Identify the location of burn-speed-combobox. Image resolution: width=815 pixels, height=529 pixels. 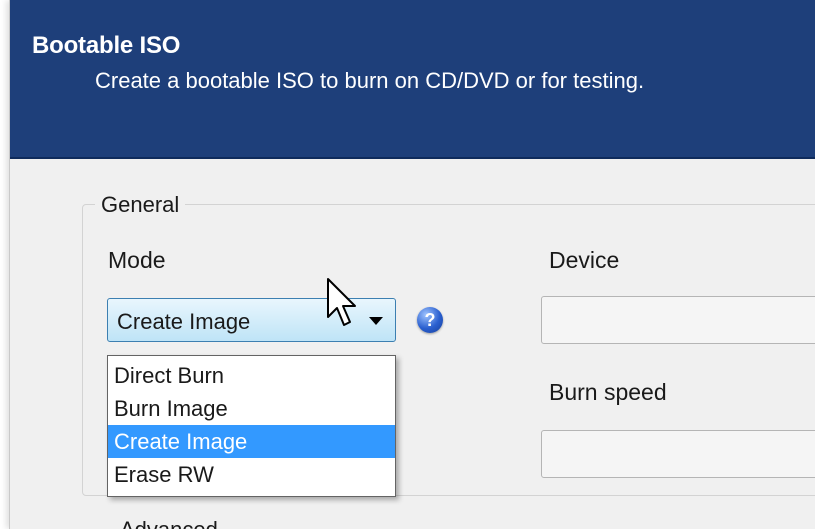
(678, 454).